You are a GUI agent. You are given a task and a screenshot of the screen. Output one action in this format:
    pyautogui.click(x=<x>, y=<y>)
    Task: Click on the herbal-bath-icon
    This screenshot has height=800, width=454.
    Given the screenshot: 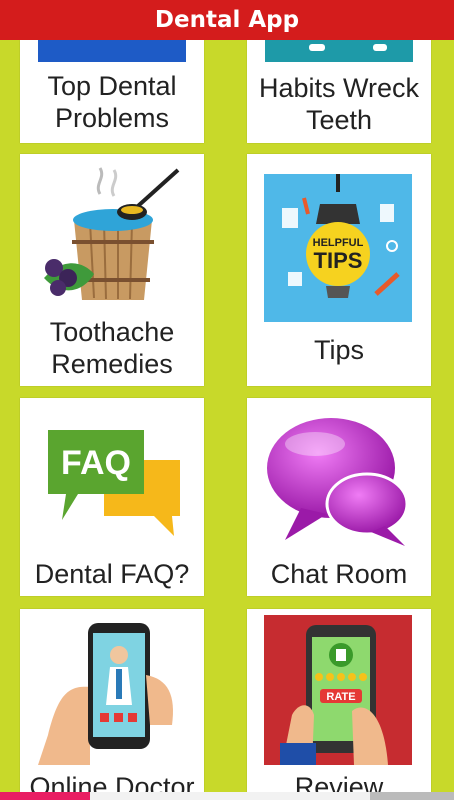 What is the action you would take?
    pyautogui.click(x=113, y=235)
    